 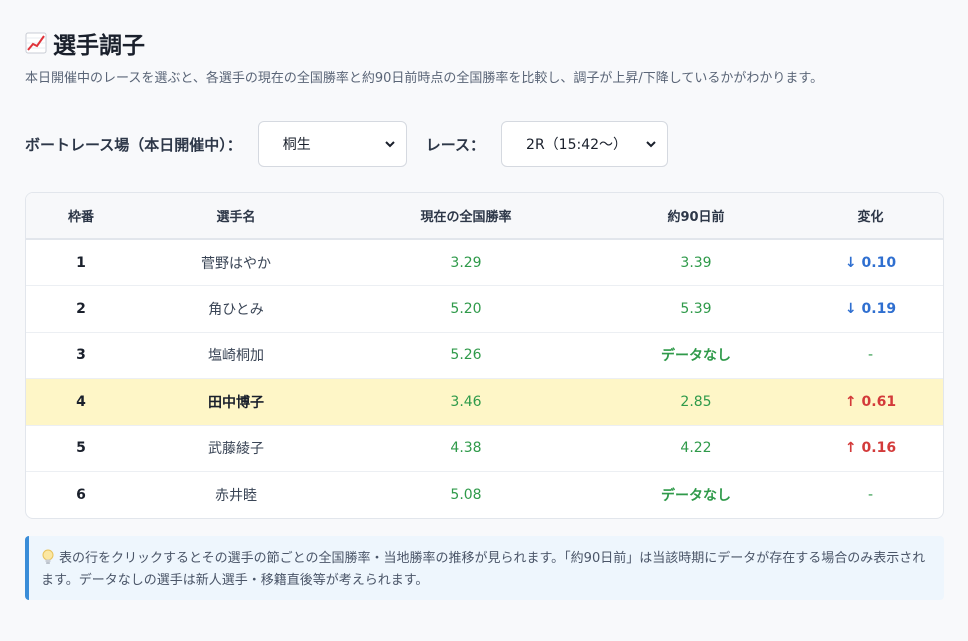 What do you see at coordinates (870, 262) in the screenshot?
I see `rate-change: ↓ 0.10` at bounding box center [870, 262].